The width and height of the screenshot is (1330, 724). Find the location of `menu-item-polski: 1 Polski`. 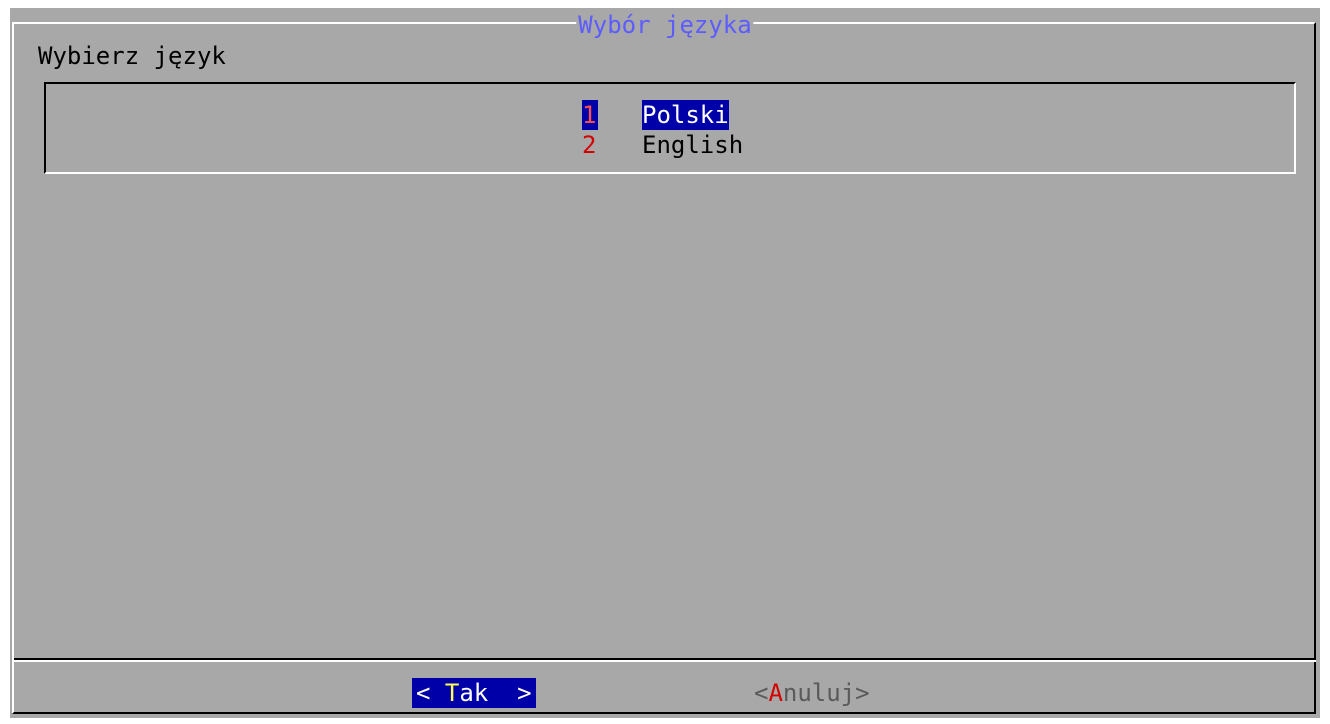

menu-item-polski: 1 Polski is located at coordinates (662, 115).